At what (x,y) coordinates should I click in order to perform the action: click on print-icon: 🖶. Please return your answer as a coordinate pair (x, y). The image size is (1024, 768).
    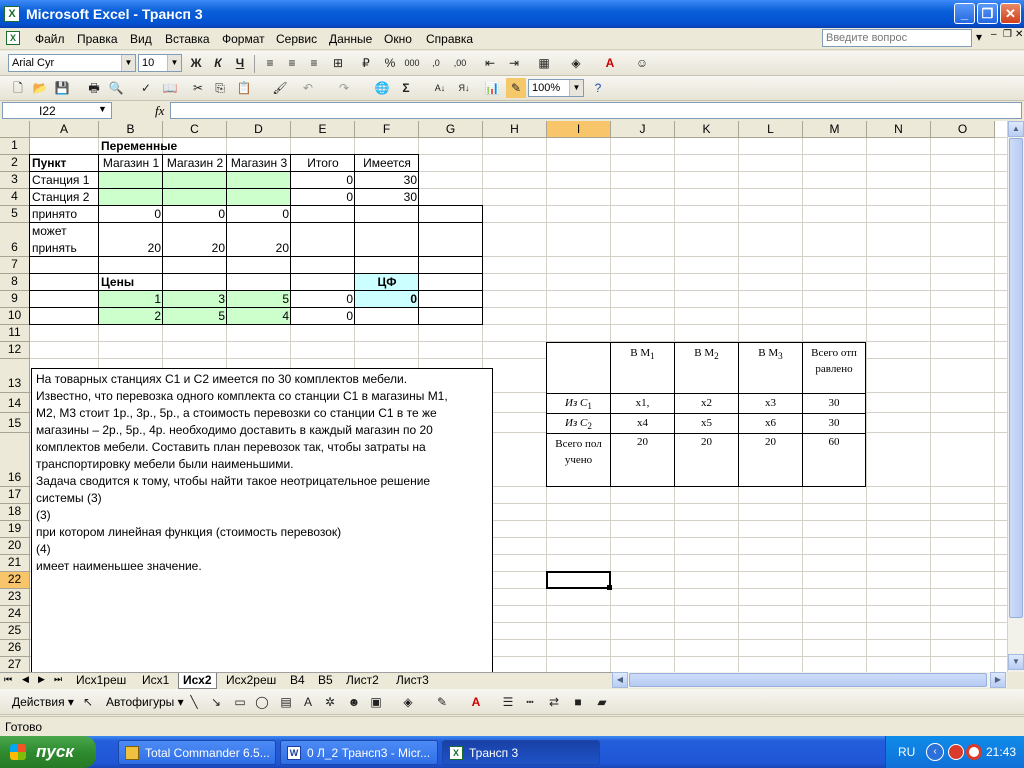
    Looking at the image, I should click on (94, 88).